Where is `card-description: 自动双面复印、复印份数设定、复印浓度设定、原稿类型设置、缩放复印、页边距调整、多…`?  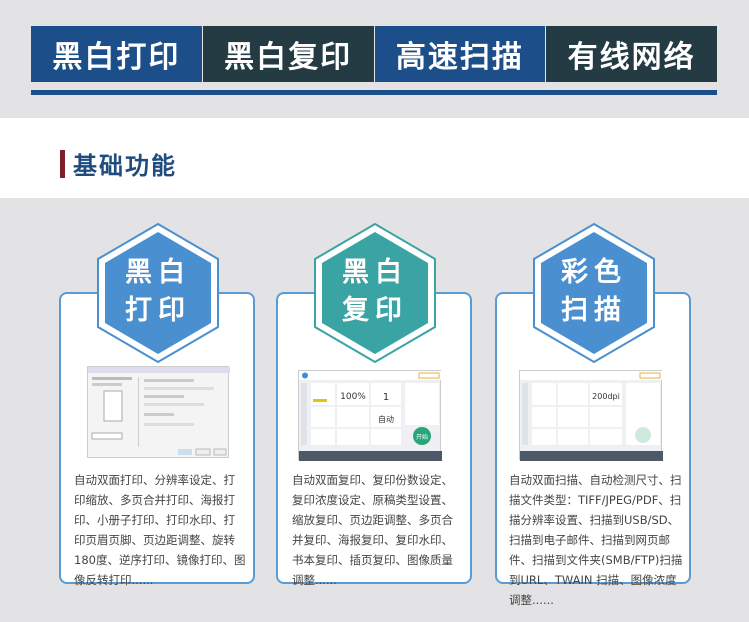
card-description: 自动双面复印、复印份数设定、复印浓度设定、原稿类型设置、缩放复印、页边距调整、多… is located at coordinates (372, 530).